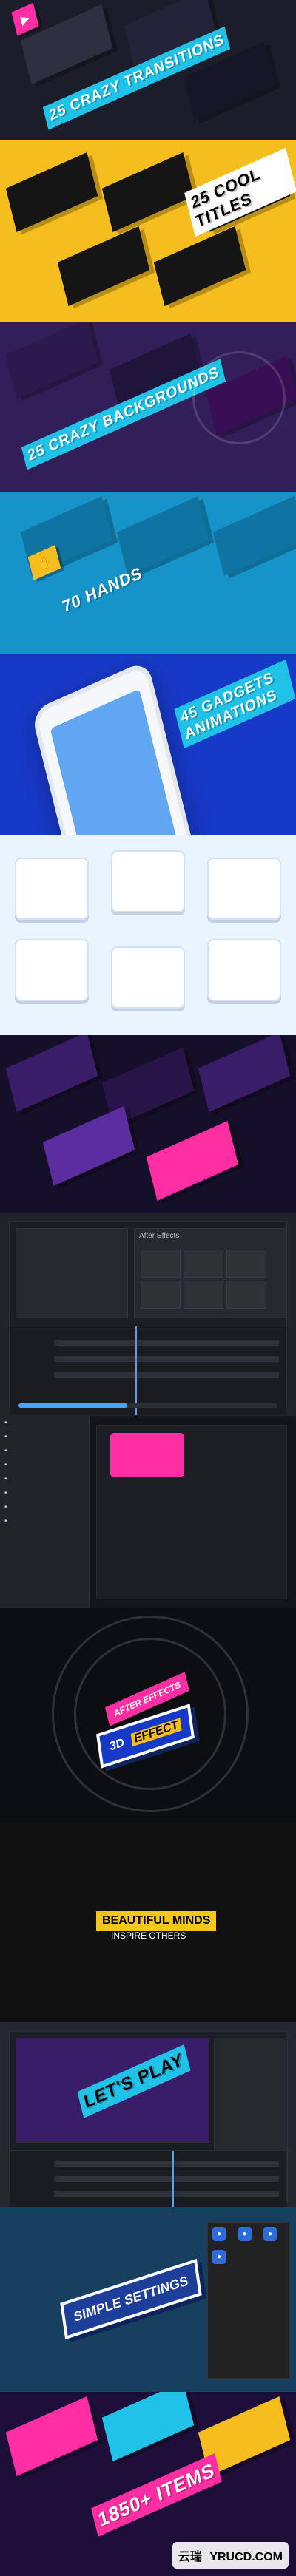 The image size is (296, 2576). I want to click on preset-menu: • • • • • • • •, so click(45, 1512).